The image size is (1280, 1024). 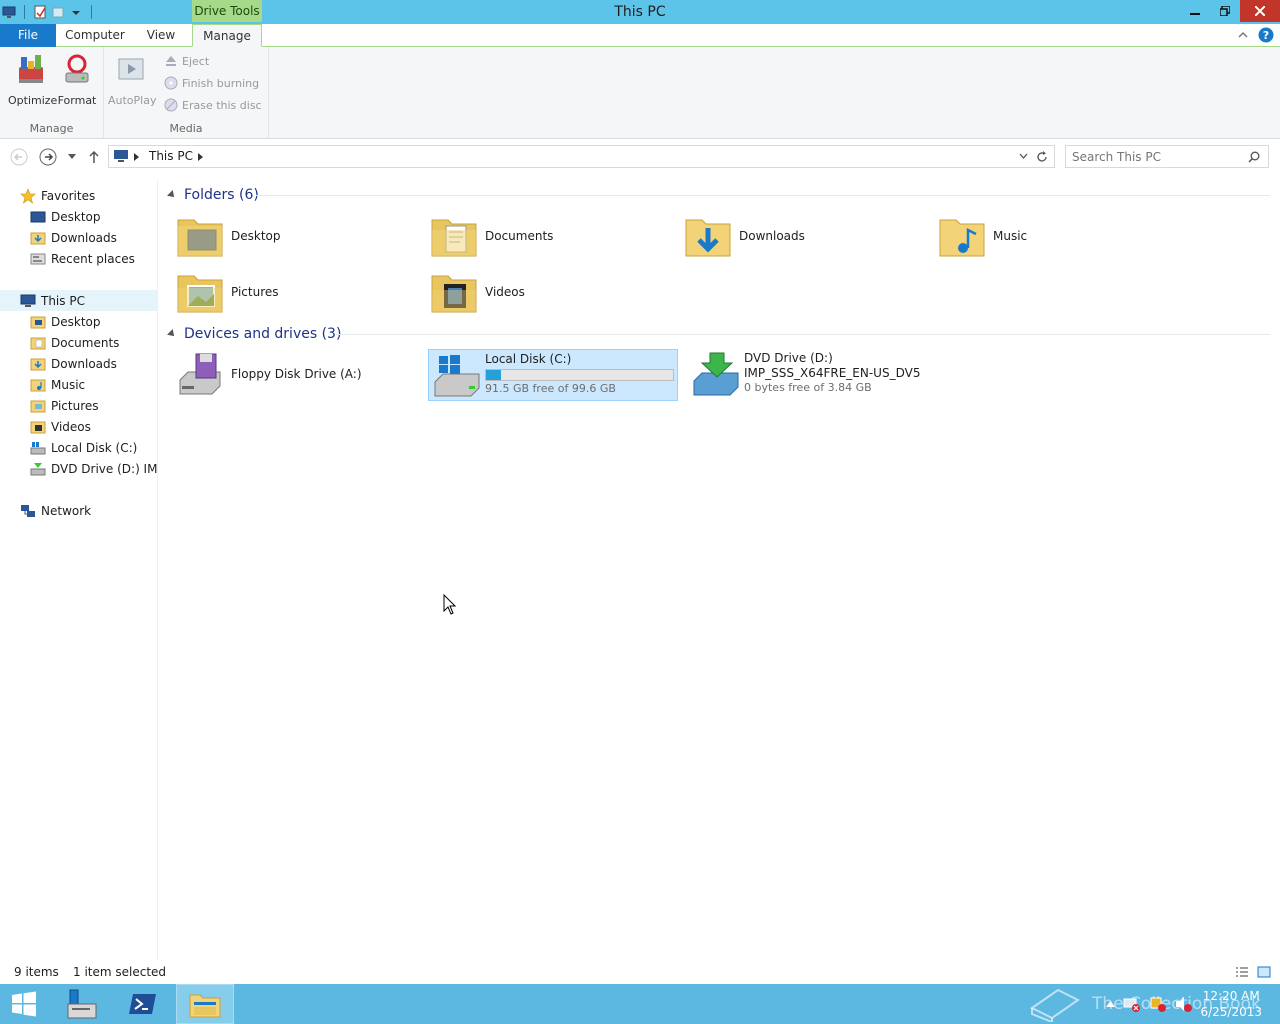 What do you see at coordinates (285, 292) in the screenshot?
I see `folder-tile-pictures: Pictures` at bounding box center [285, 292].